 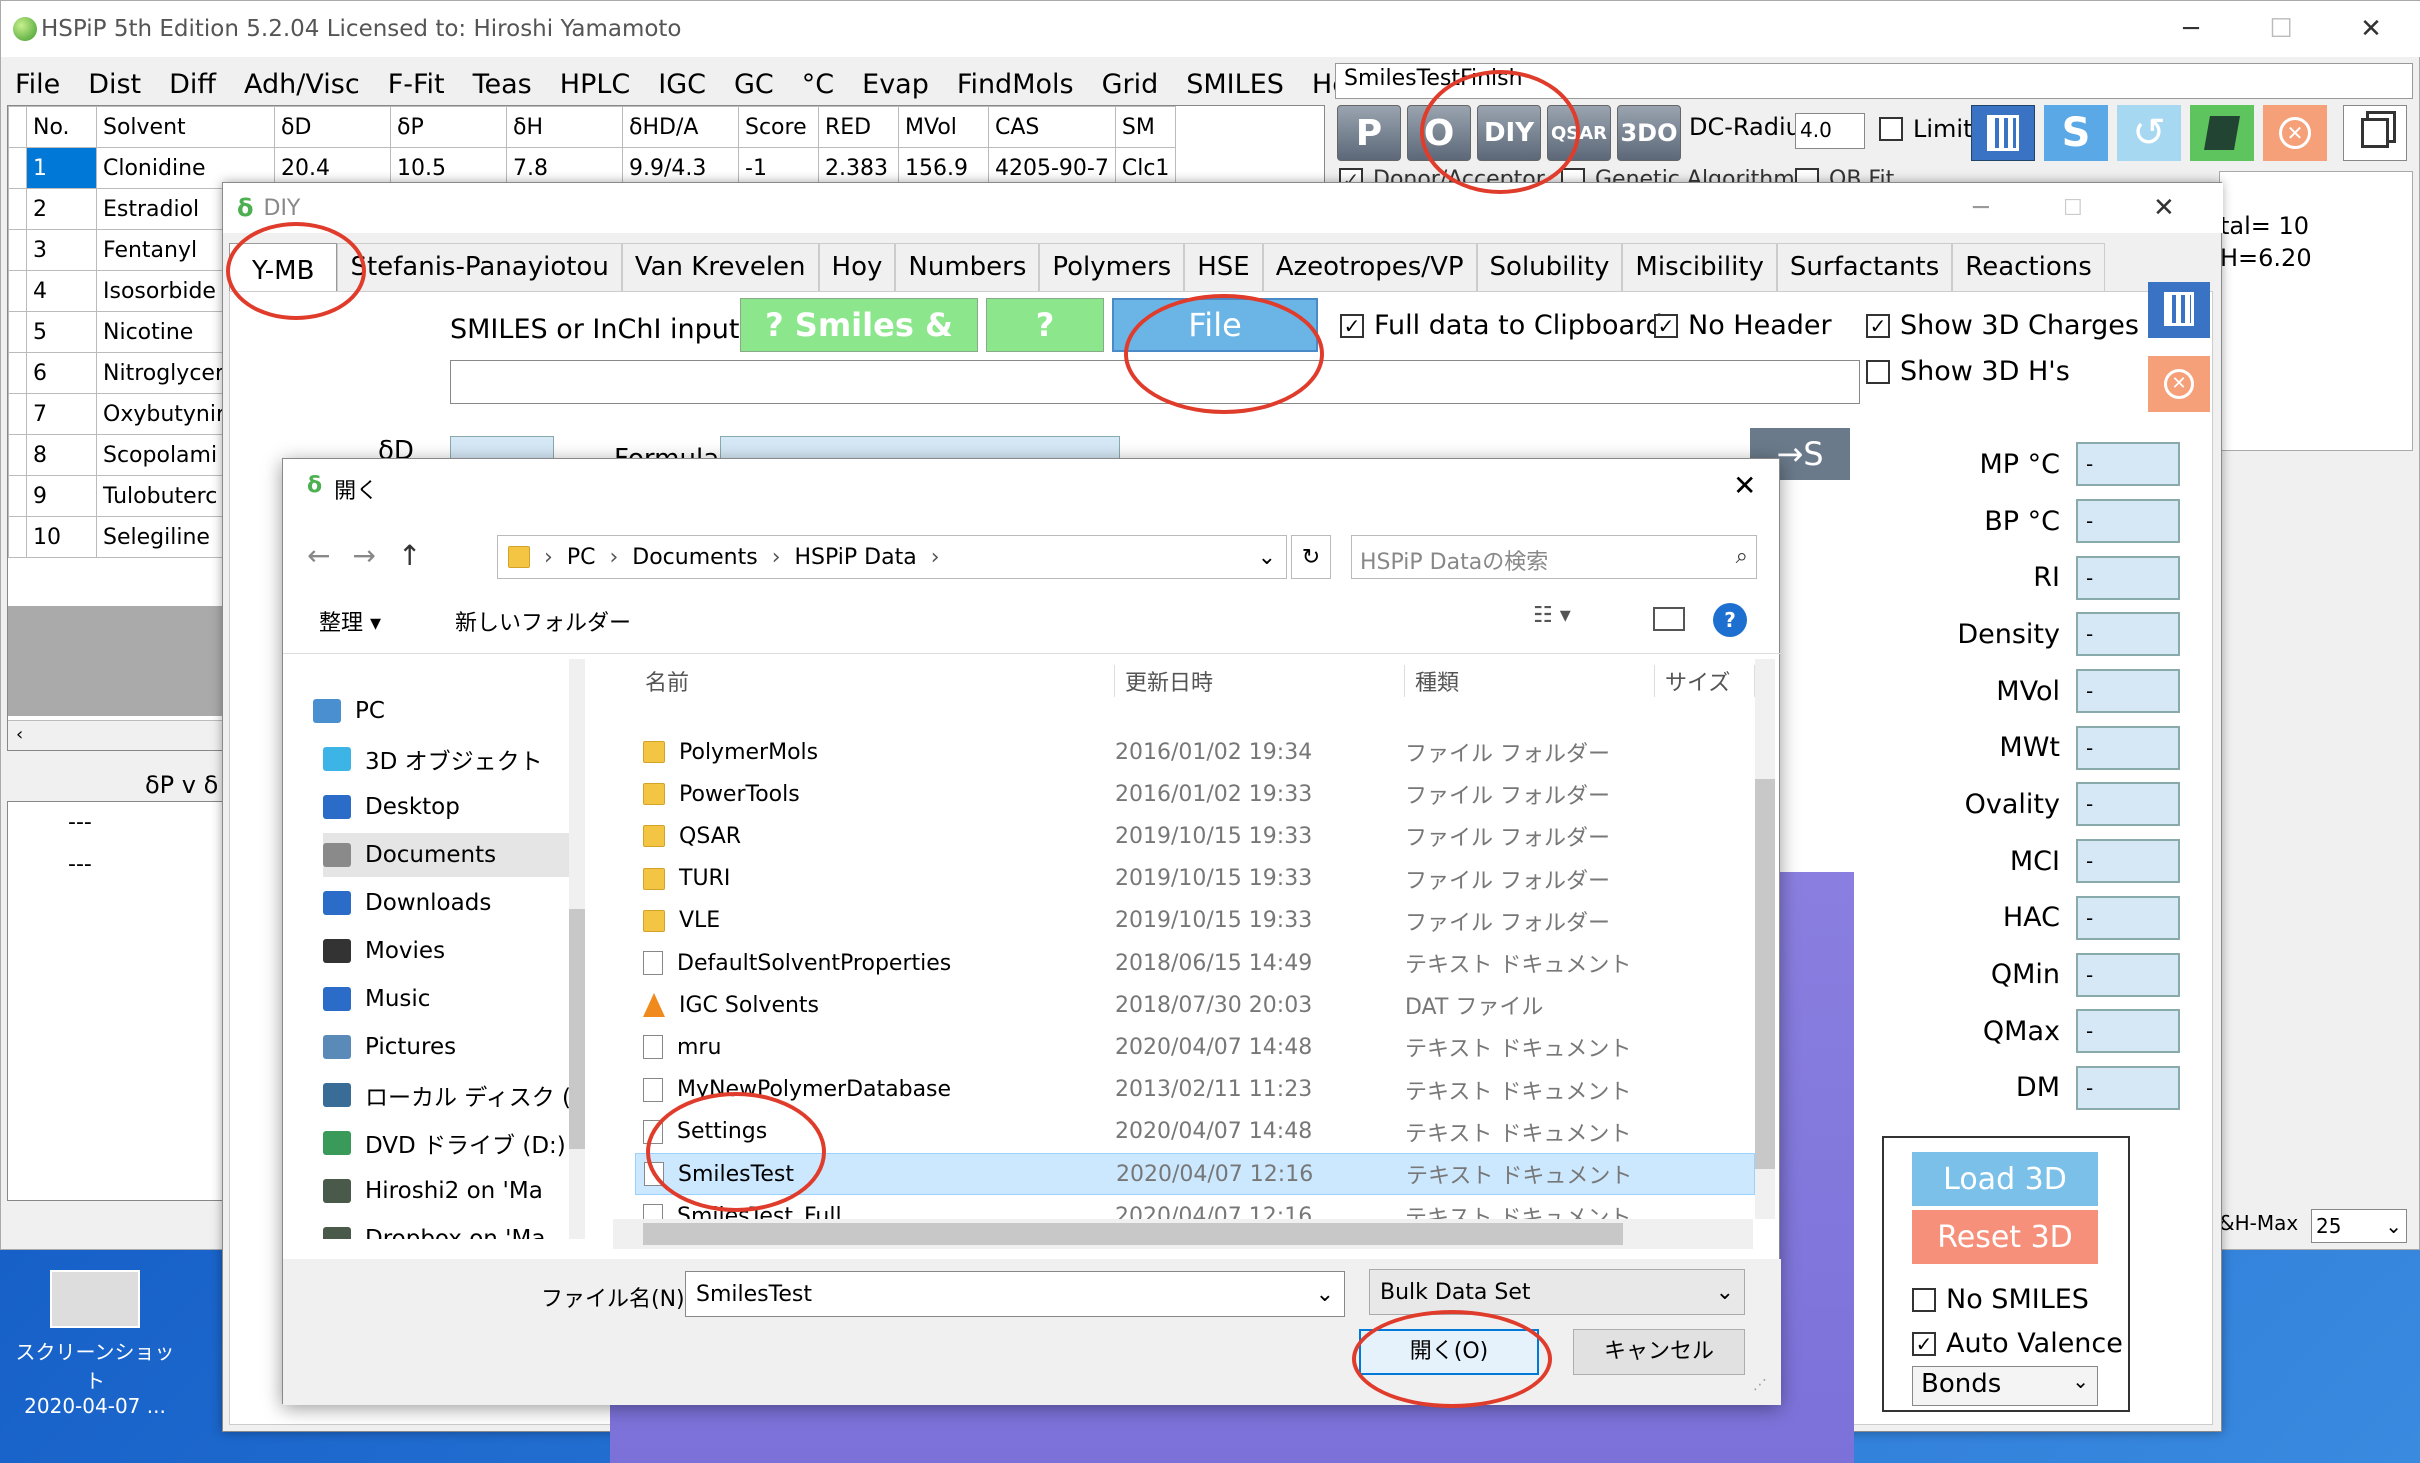 I want to click on table-cell: 4, so click(x=61, y=291).